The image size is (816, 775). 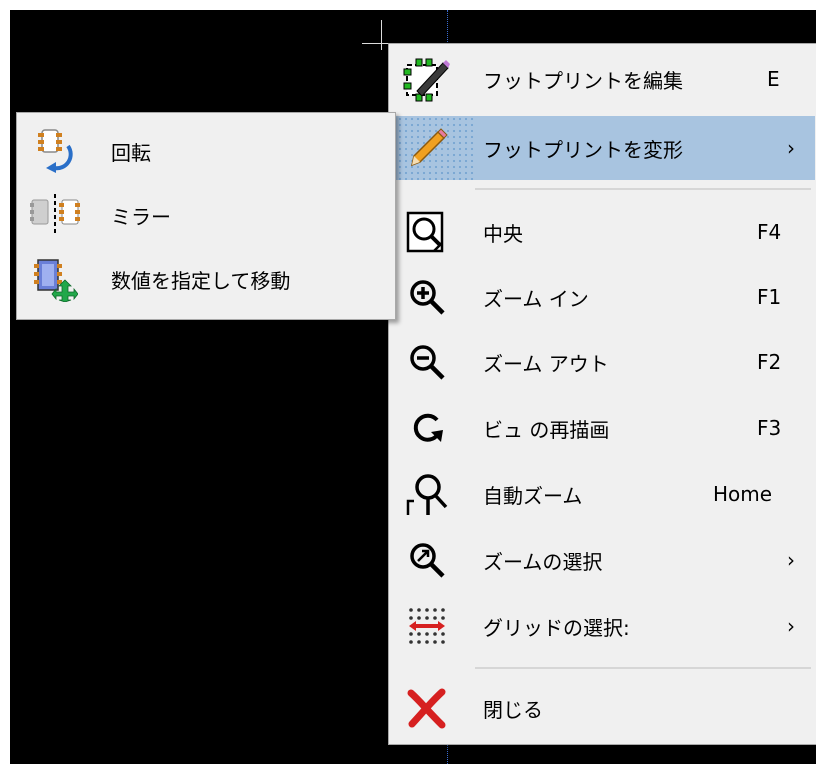 I want to click on zoom-auto-icon, so click(x=427, y=494).